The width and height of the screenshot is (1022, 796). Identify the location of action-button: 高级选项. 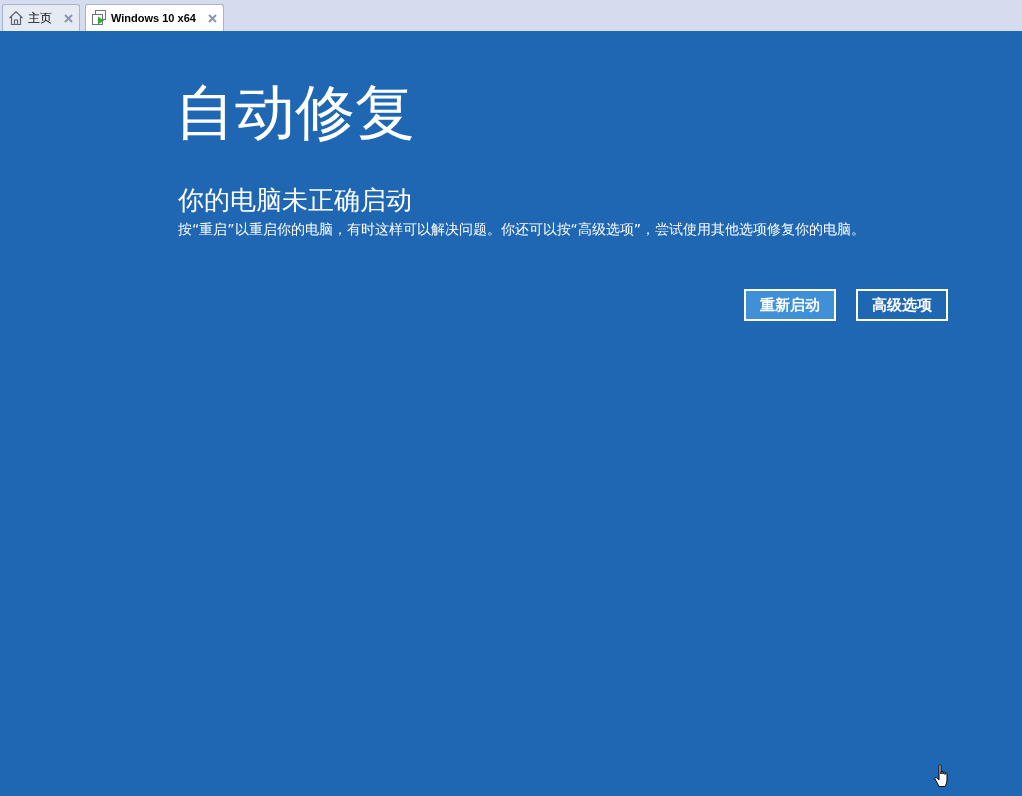
(902, 305).